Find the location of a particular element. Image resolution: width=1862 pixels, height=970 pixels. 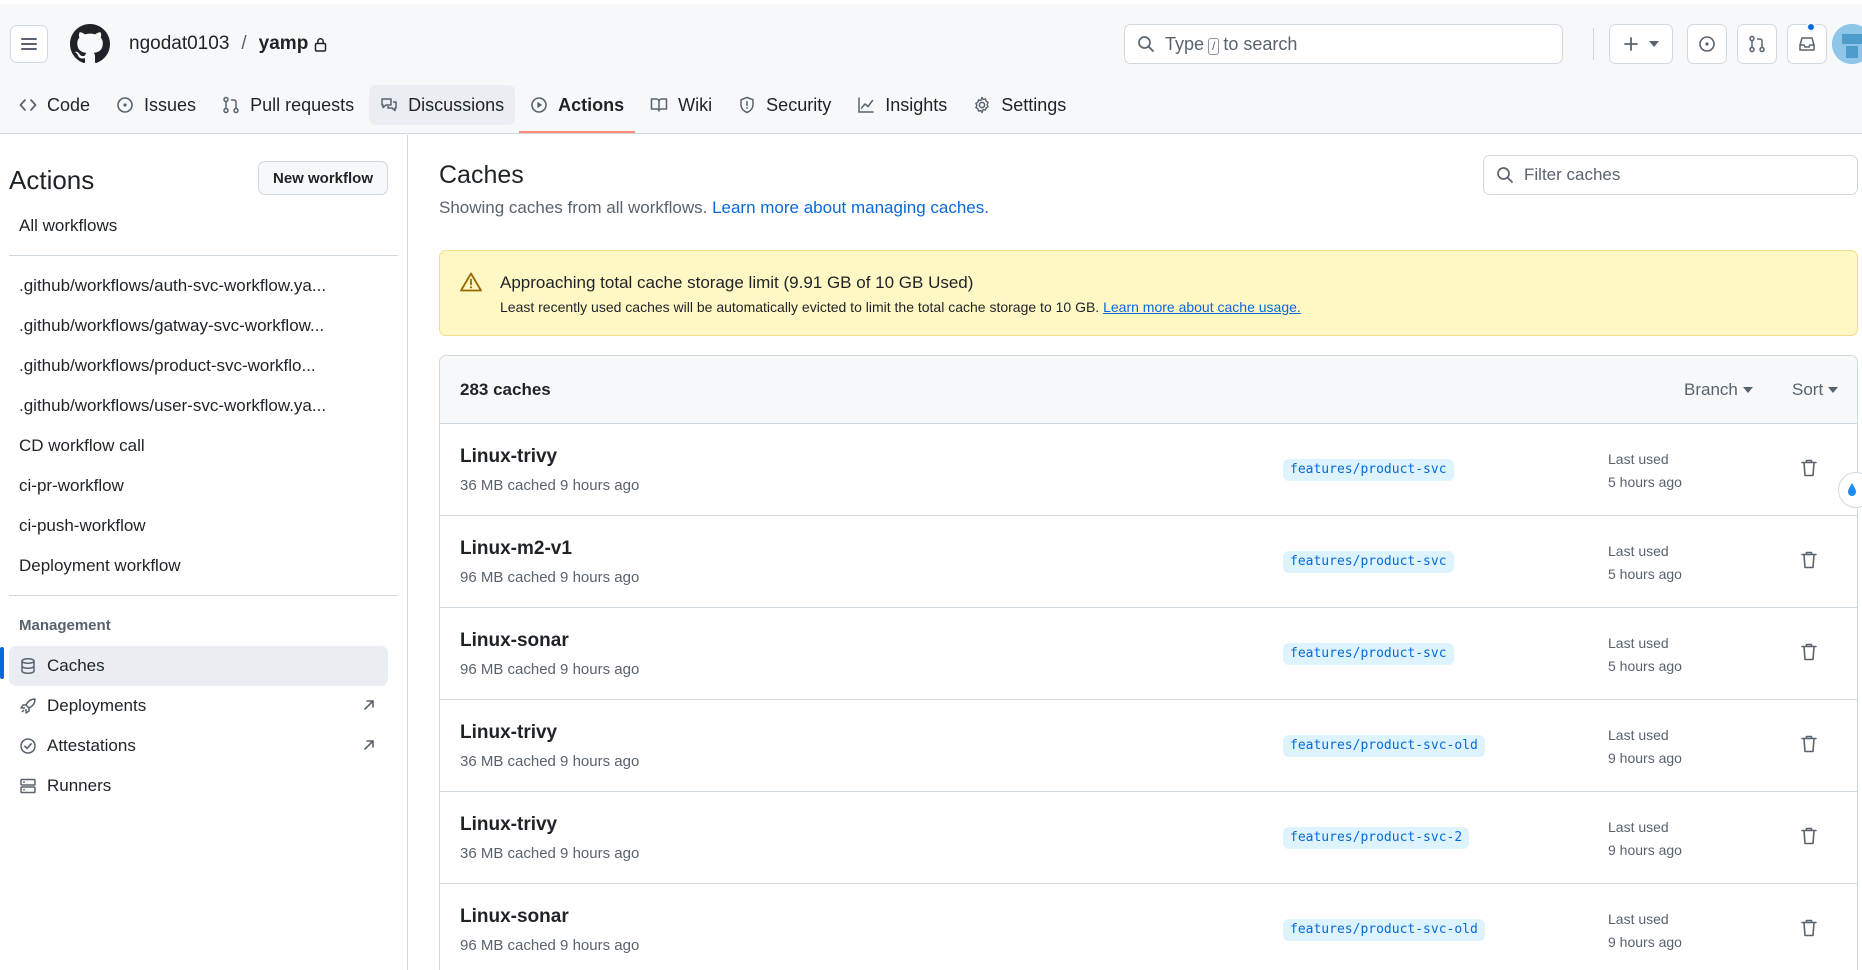

management-heading: Management is located at coordinates (65, 625).